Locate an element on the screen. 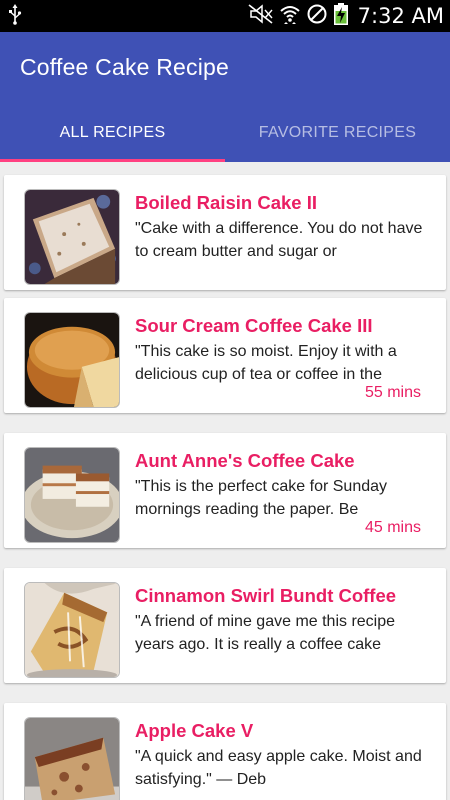 The width and height of the screenshot is (450, 800). recipe-time: 45 mins is located at coordinates (392, 527).